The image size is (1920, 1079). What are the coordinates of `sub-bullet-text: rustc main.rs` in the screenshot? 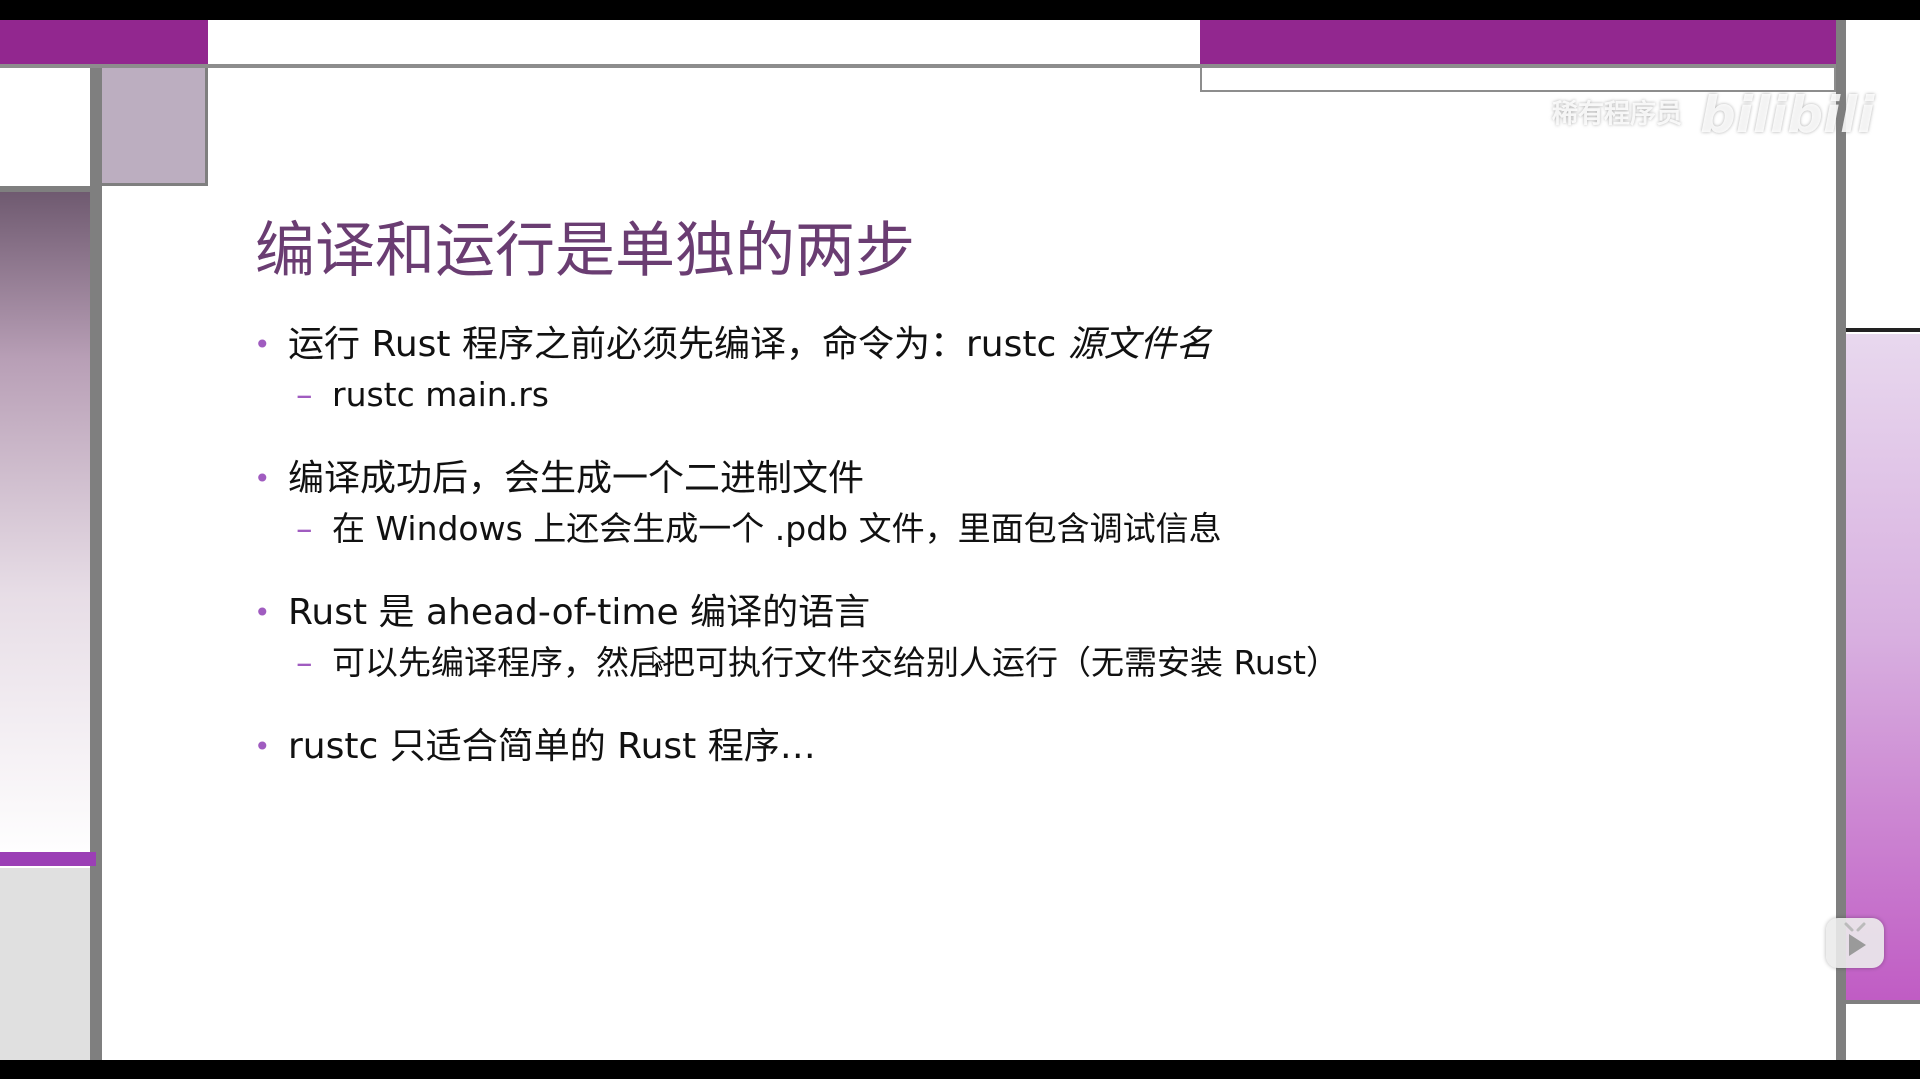 It's located at (440, 394).